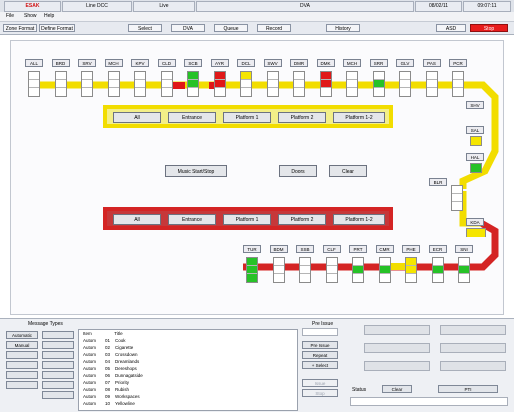 The height and width of the screenshot is (412, 514). What do you see at coordinates (476, 141) in the screenshot?
I see `signal-lamp-sal` at bounding box center [476, 141].